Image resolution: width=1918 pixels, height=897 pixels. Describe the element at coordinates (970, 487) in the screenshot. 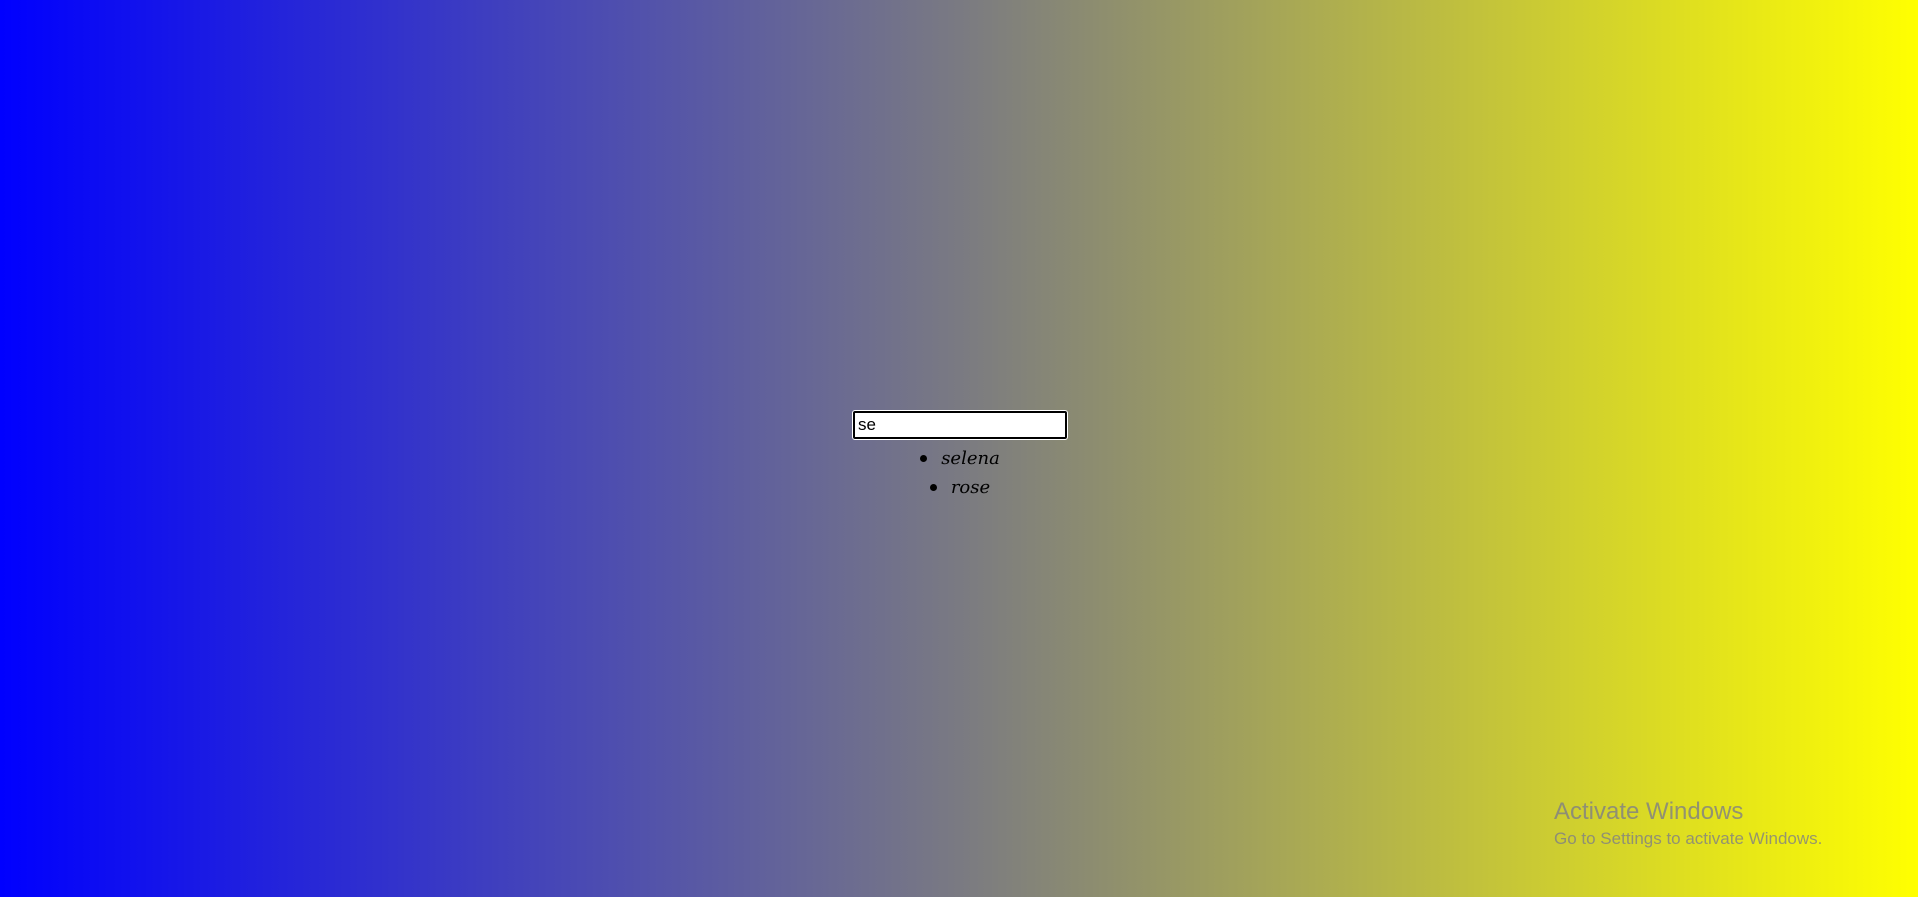

I see `result-label: rose` at that location.